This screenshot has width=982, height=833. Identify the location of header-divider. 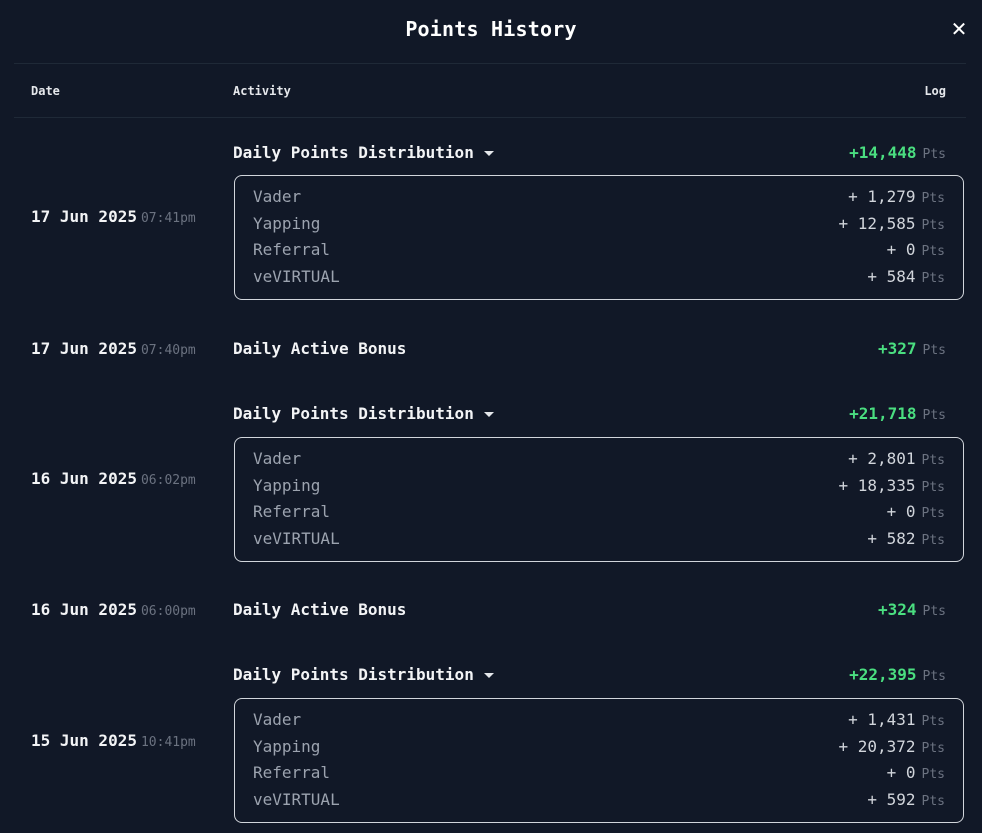
(490, 63).